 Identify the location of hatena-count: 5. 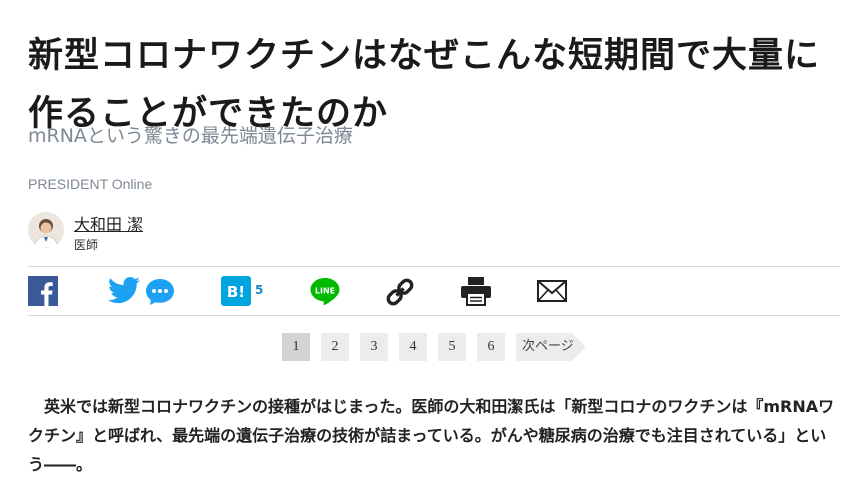
(259, 290).